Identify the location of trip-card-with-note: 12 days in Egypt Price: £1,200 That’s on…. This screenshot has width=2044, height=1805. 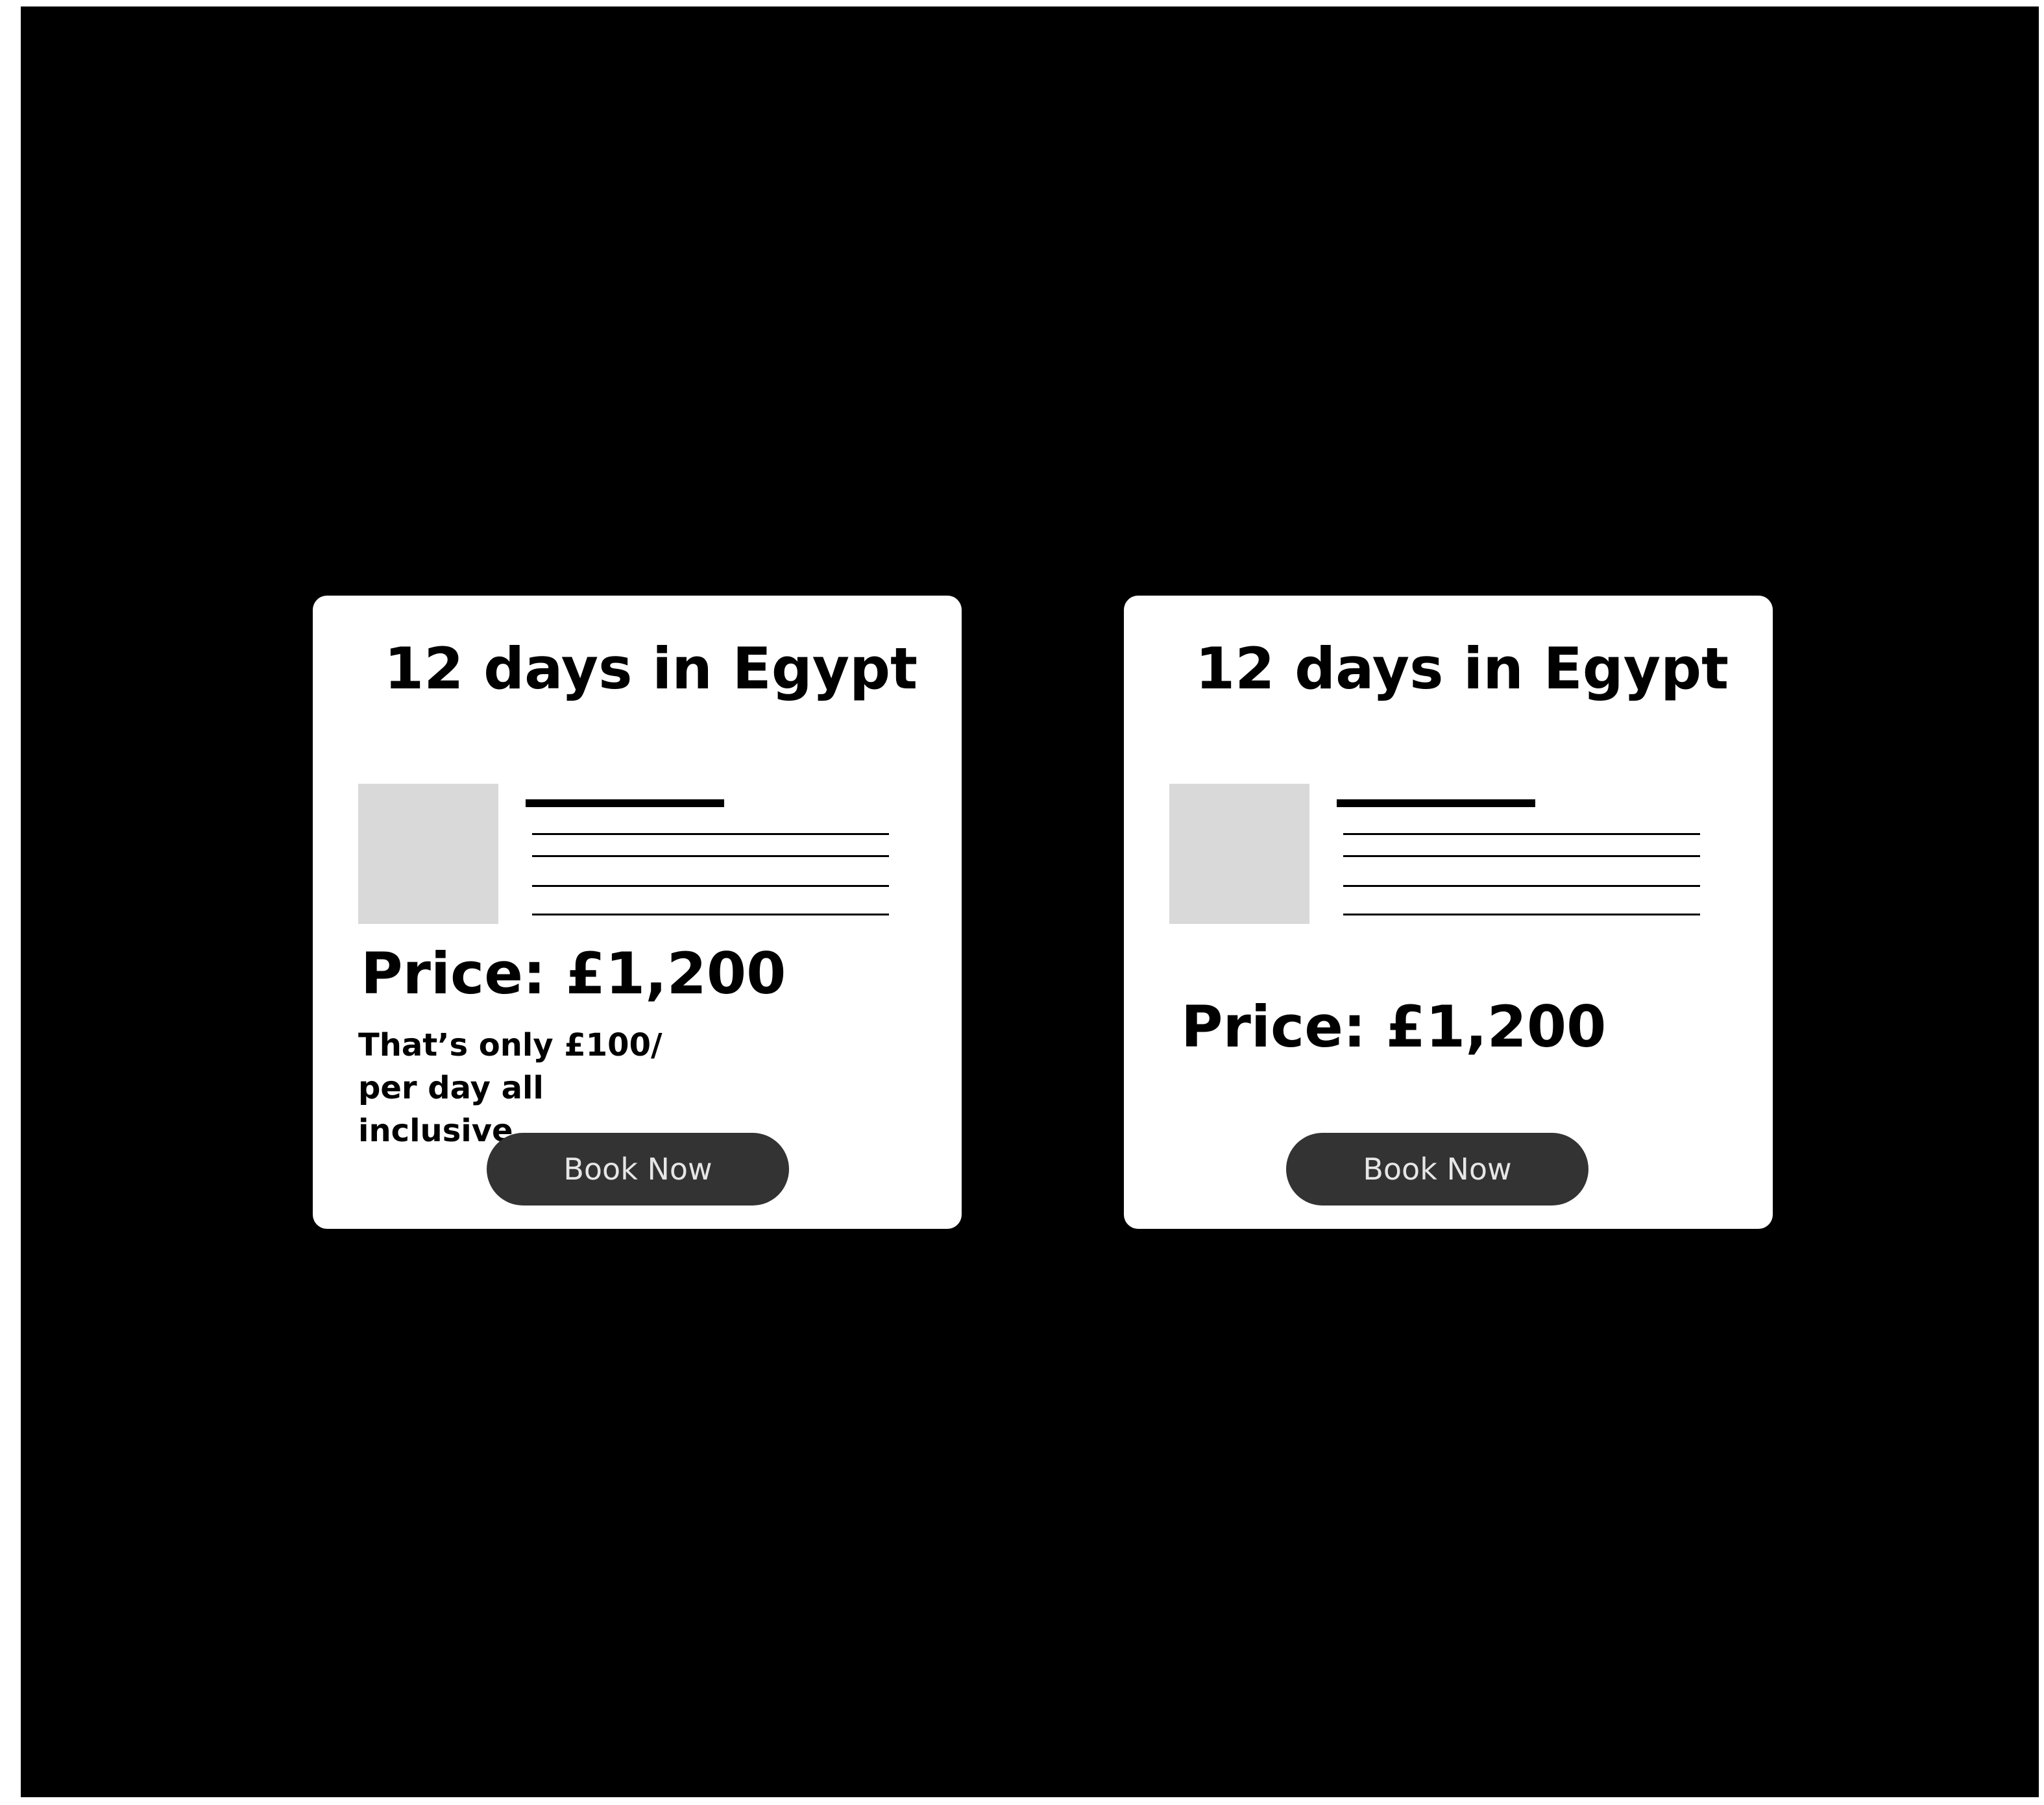
(637, 912).